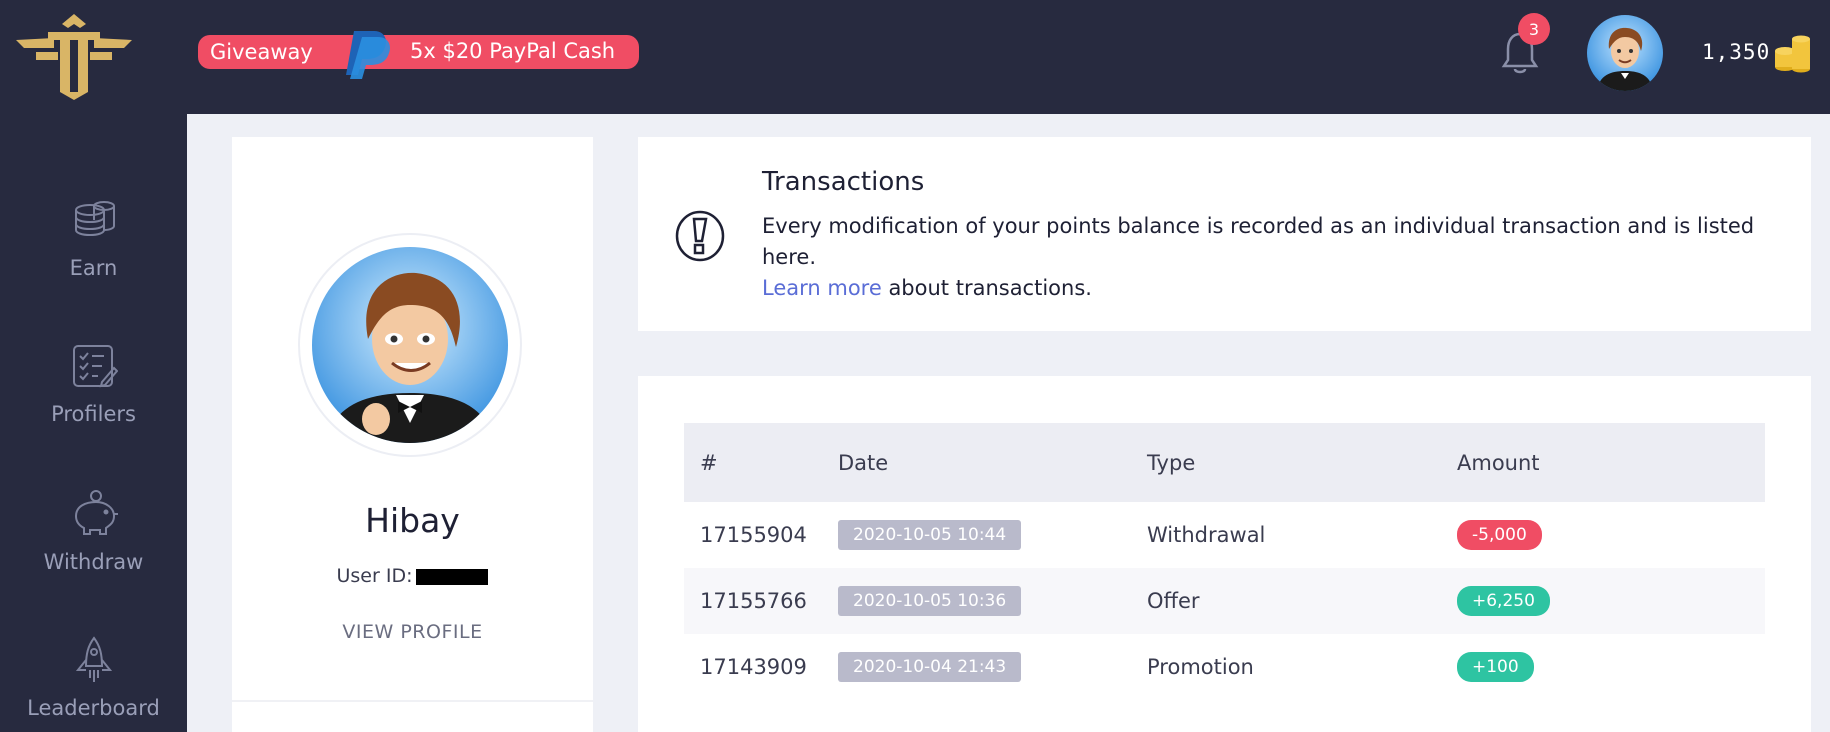  I want to click on transaction-amount: +6,250, so click(1503, 601).